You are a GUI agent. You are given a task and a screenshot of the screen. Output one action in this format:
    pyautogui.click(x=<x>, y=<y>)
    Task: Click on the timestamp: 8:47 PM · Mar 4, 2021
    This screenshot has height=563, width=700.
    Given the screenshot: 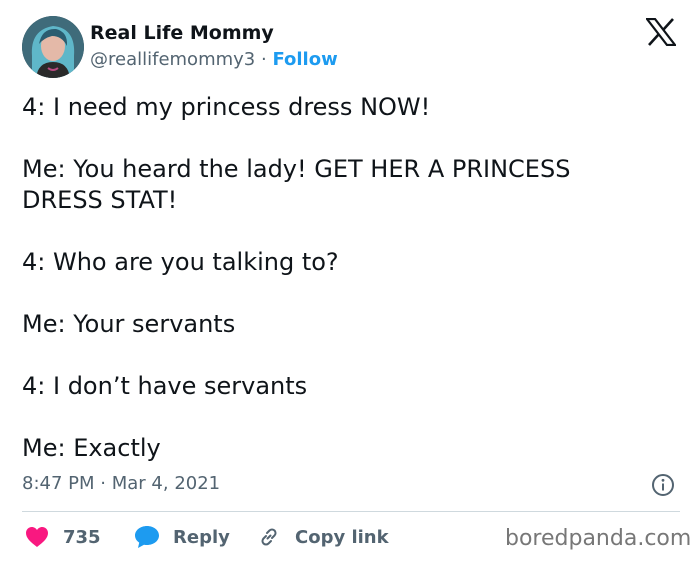 What is the action you would take?
    pyautogui.click(x=121, y=483)
    